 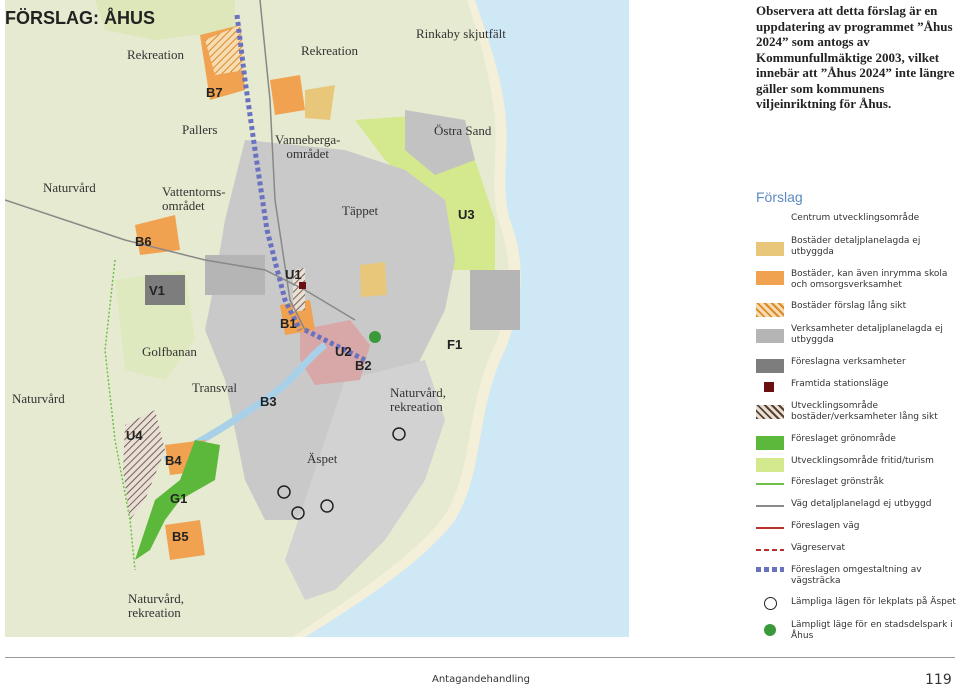 What do you see at coordinates (375, 337) in the screenshot?
I see `park-marker` at bounding box center [375, 337].